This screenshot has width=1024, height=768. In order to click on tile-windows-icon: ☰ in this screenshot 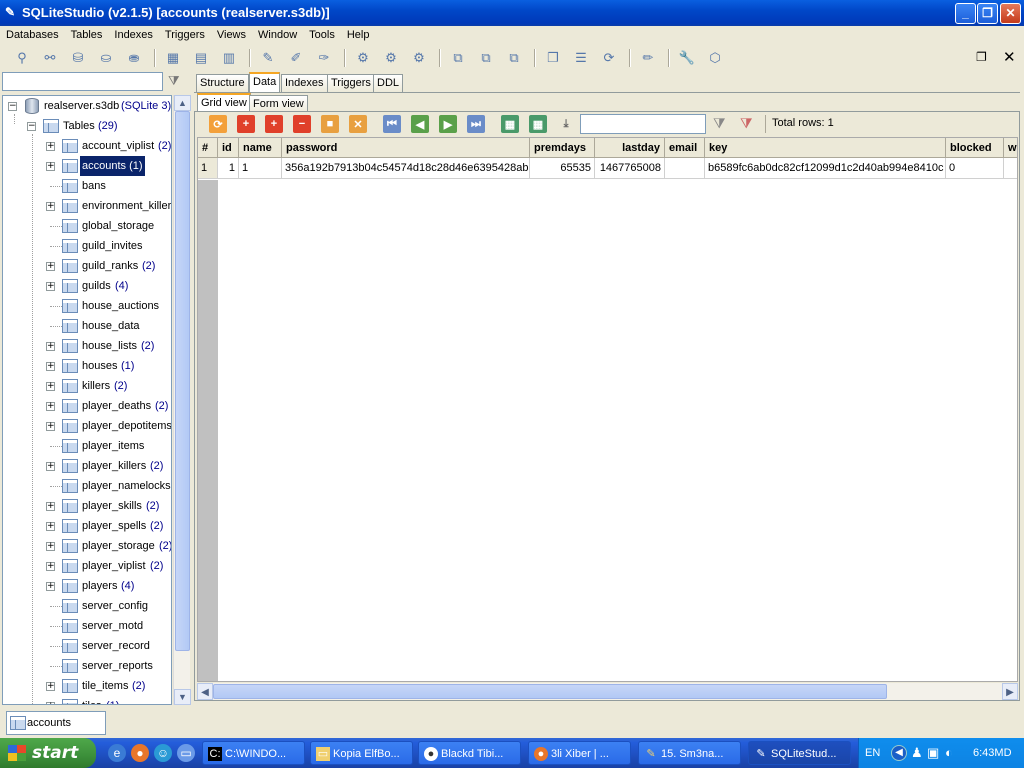, I will do `click(581, 58)`.